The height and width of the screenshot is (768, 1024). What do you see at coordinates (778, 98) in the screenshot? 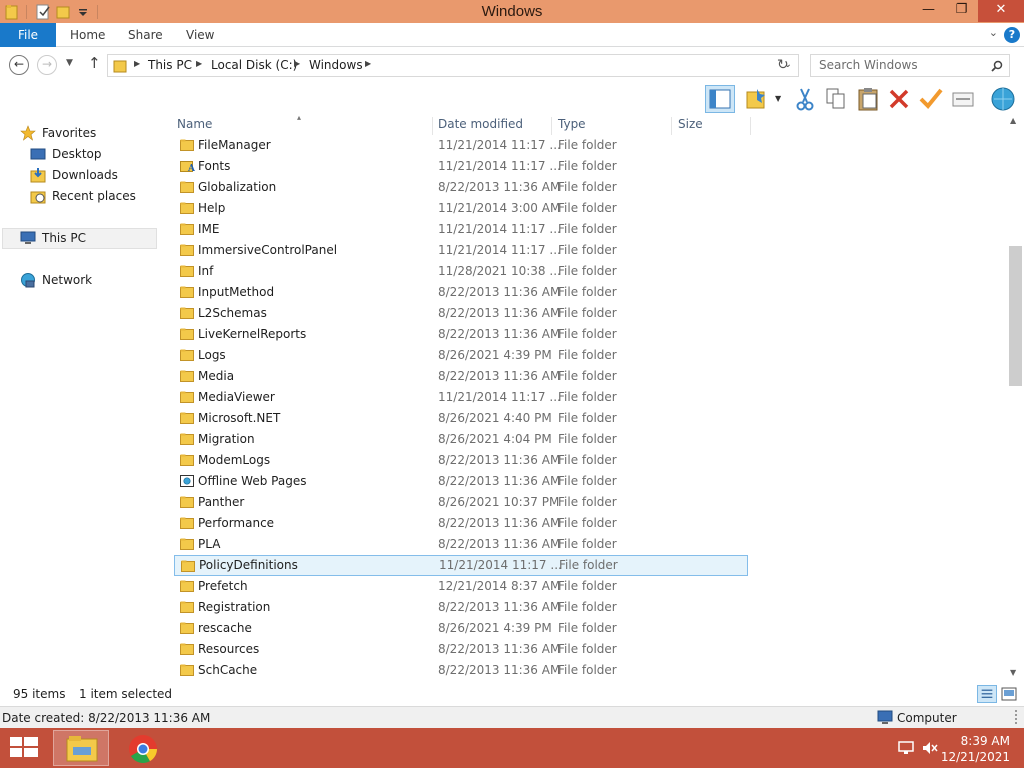
I see `new-folder-dropdown-chevron-icon: ▼` at bounding box center [778, 98].